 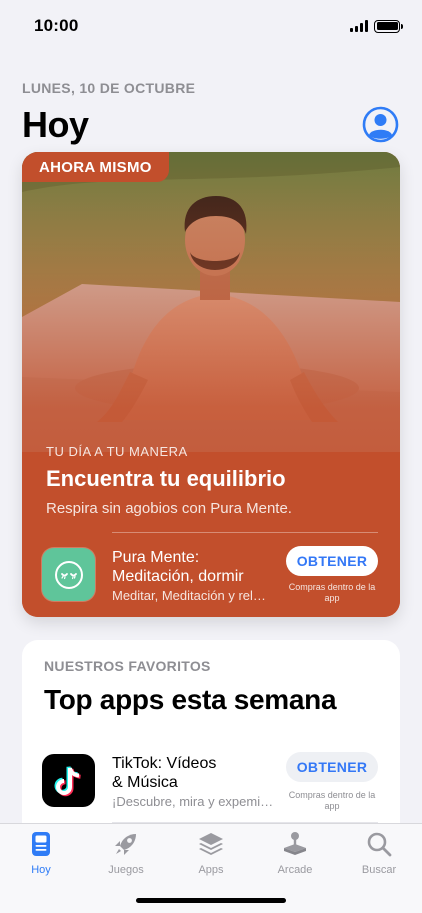 What do you see at coordinates (109, 88) in the screenshot?
I see `date-label: LUNES, 10 DE OCTUBRE` at bounding box center [109, 88].